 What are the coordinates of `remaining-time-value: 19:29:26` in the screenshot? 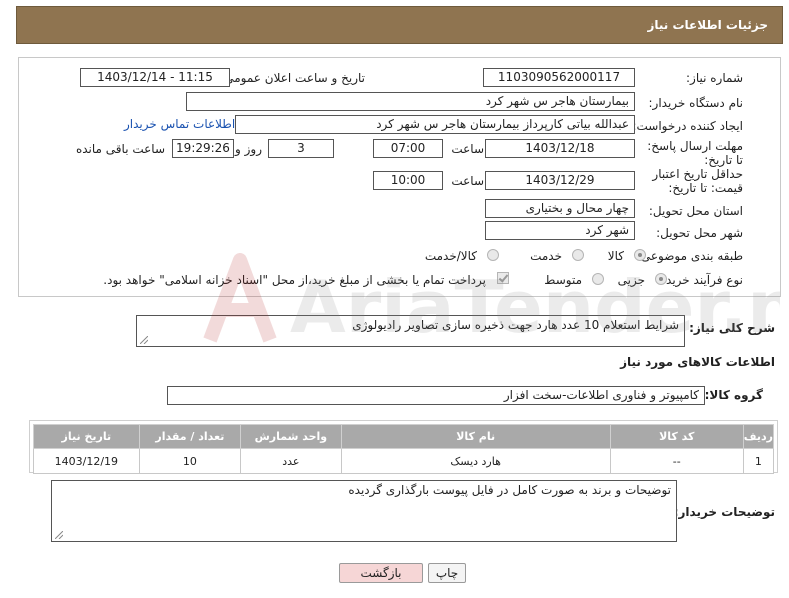 It's located at (203, 148).